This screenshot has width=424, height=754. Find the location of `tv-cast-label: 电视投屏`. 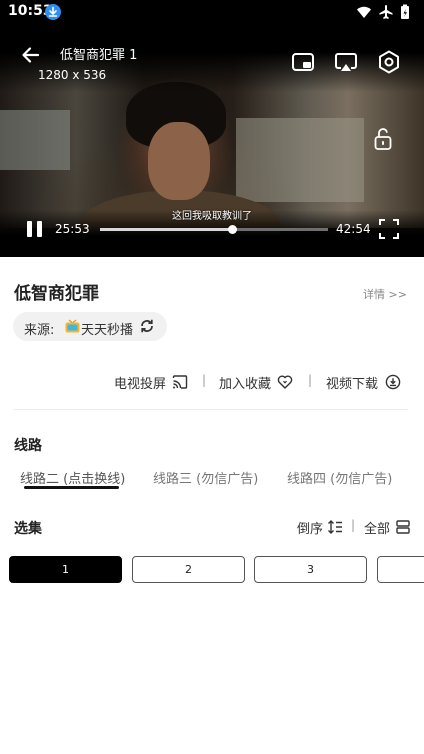

tv-cast-label: 电视投屏 is located at coordinates (140, 384).